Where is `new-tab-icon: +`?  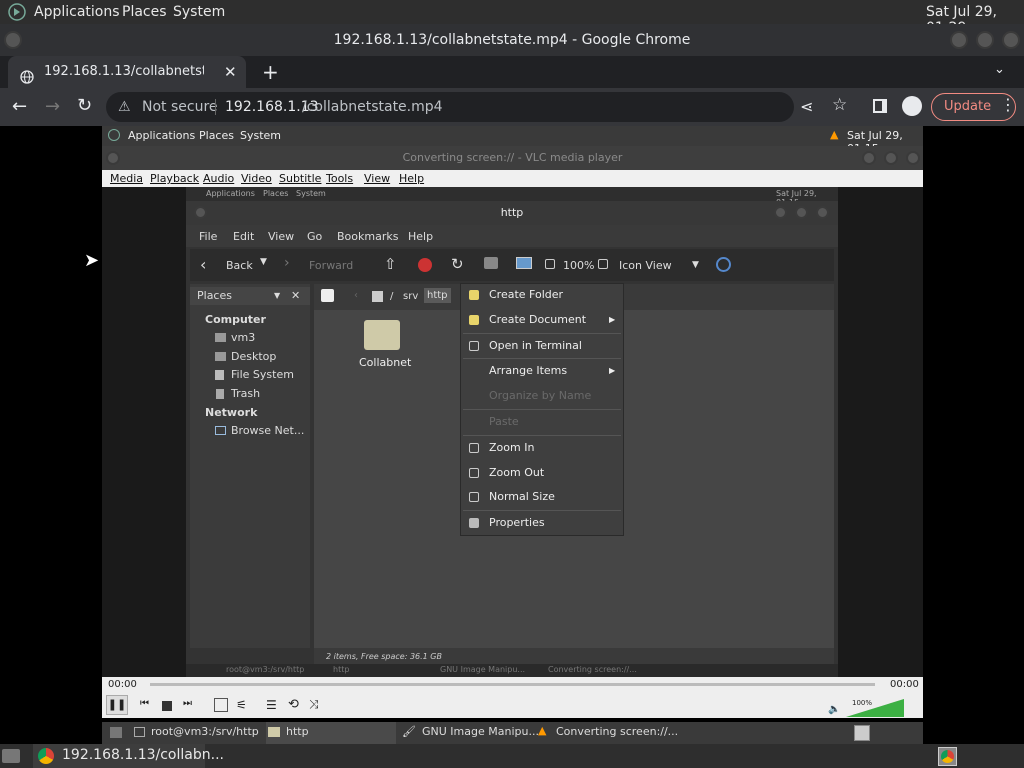 new-tab-icon: + is located at coordinates (270, 72).